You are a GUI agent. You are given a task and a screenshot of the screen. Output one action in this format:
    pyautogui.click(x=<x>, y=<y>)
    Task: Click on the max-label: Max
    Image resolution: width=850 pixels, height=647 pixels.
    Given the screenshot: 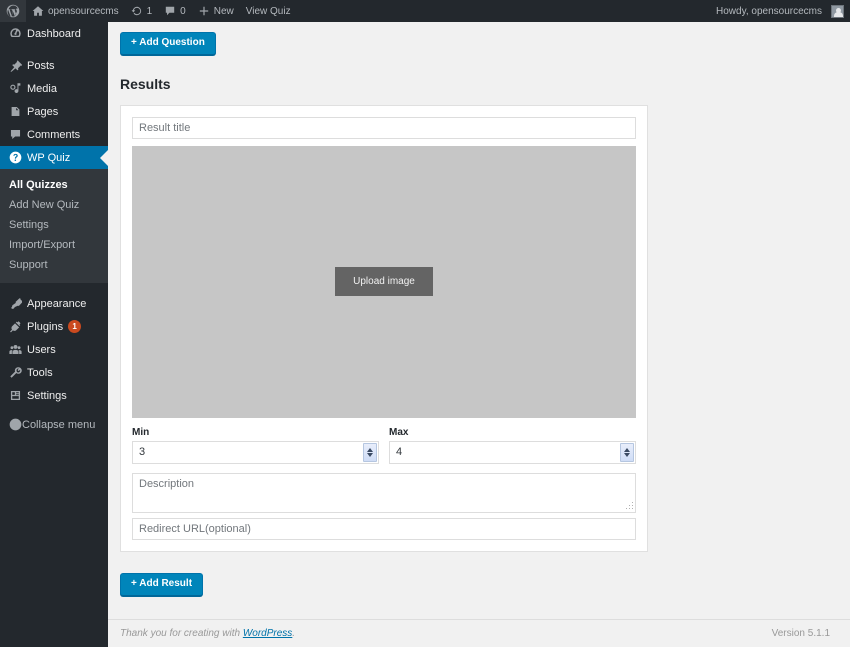 What is the action you would take?
    pyautogui.click(x=399, y=432)
    